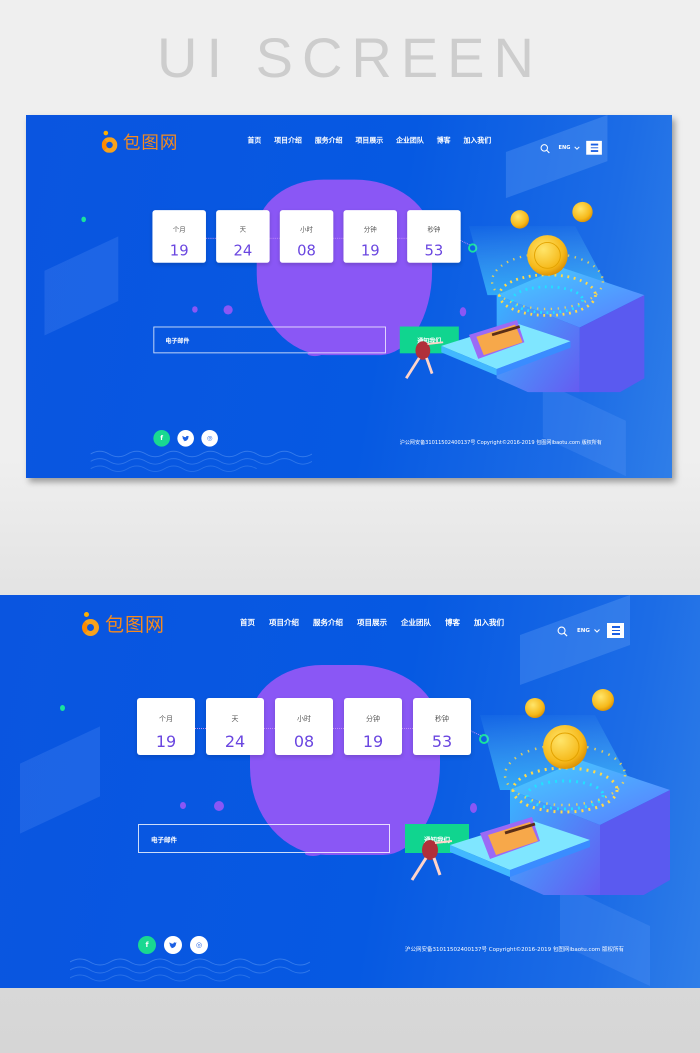 The width and height of the screenshot is (700, 1053). Describe the element at coordinates (350, 57) in the screenshot. I see `page-title: UI SCREEN` at that location.